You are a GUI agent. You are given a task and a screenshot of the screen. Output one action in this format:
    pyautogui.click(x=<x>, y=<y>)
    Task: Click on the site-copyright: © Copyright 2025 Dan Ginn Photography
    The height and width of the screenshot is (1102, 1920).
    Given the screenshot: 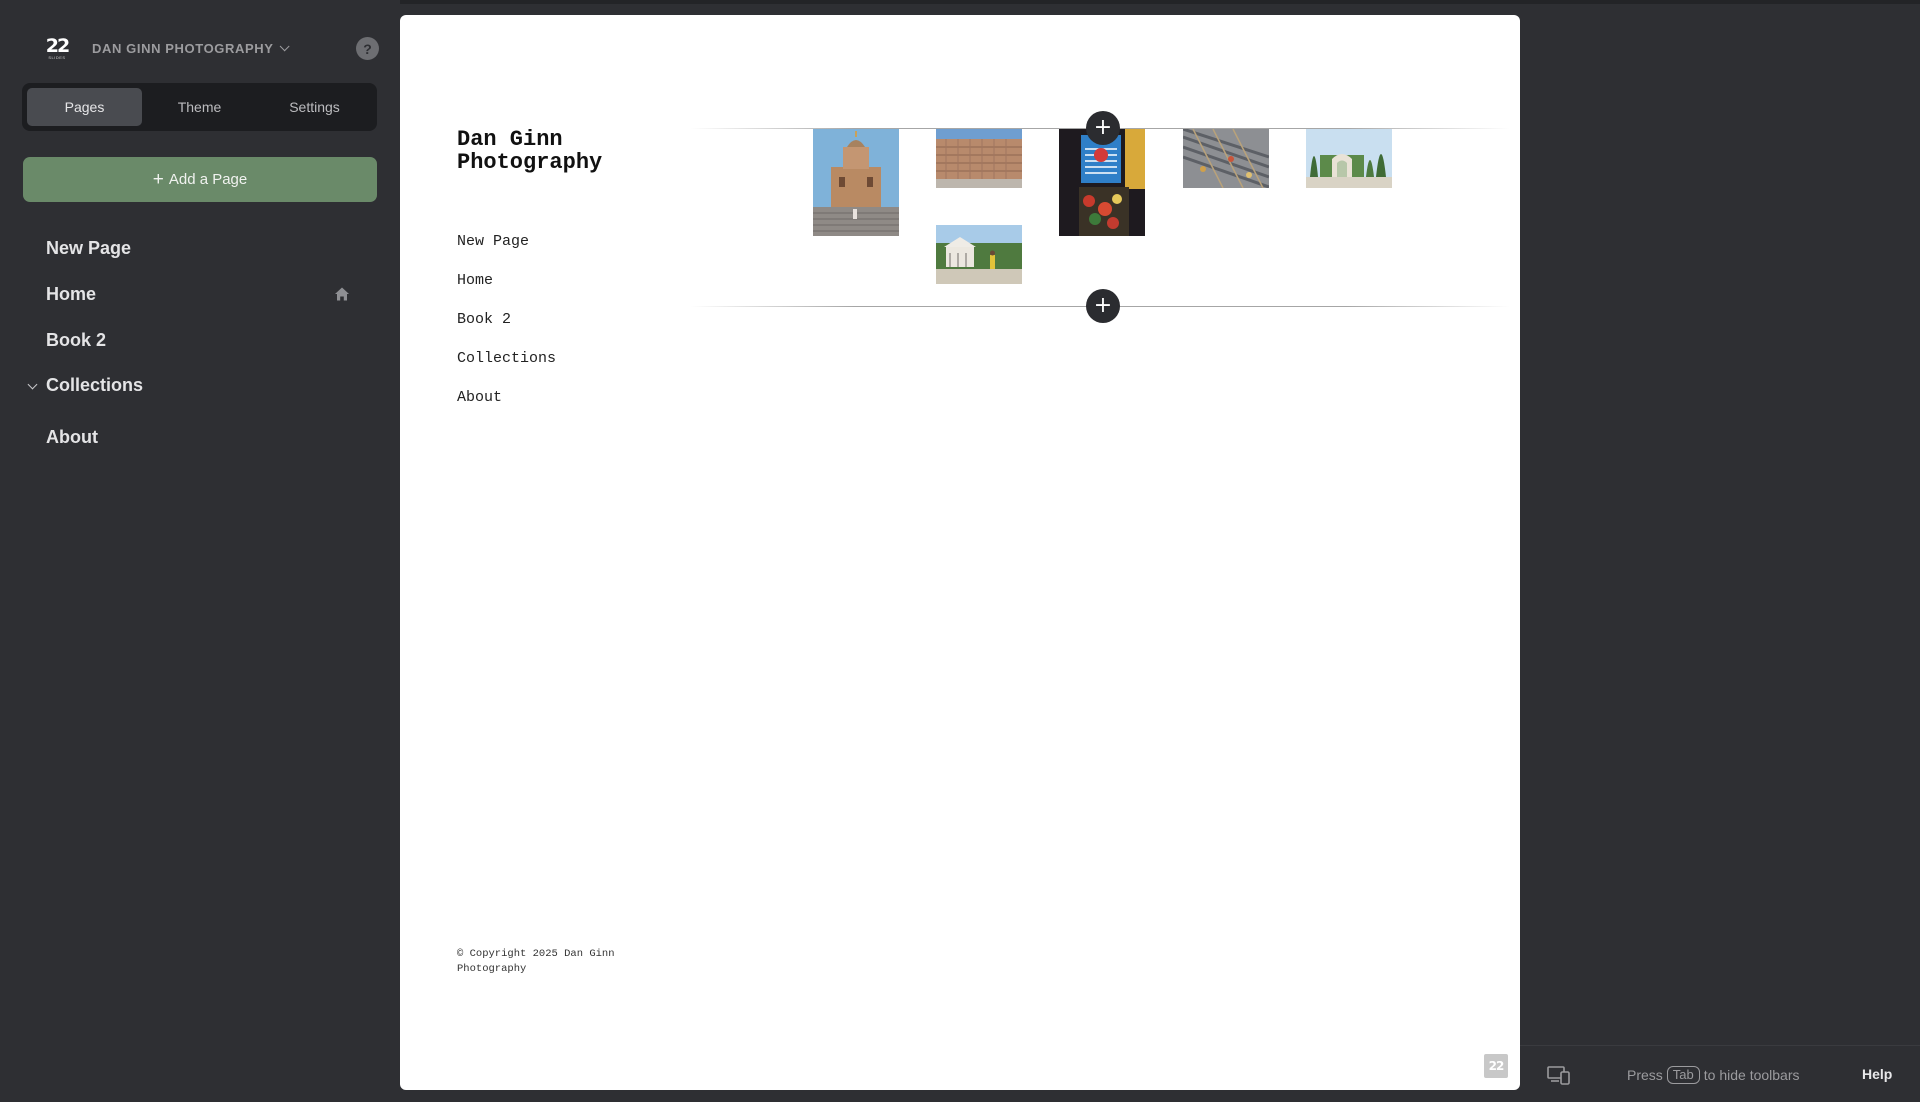 What is the action you would take?
    pyautogui.click(x=536, y=961)
    